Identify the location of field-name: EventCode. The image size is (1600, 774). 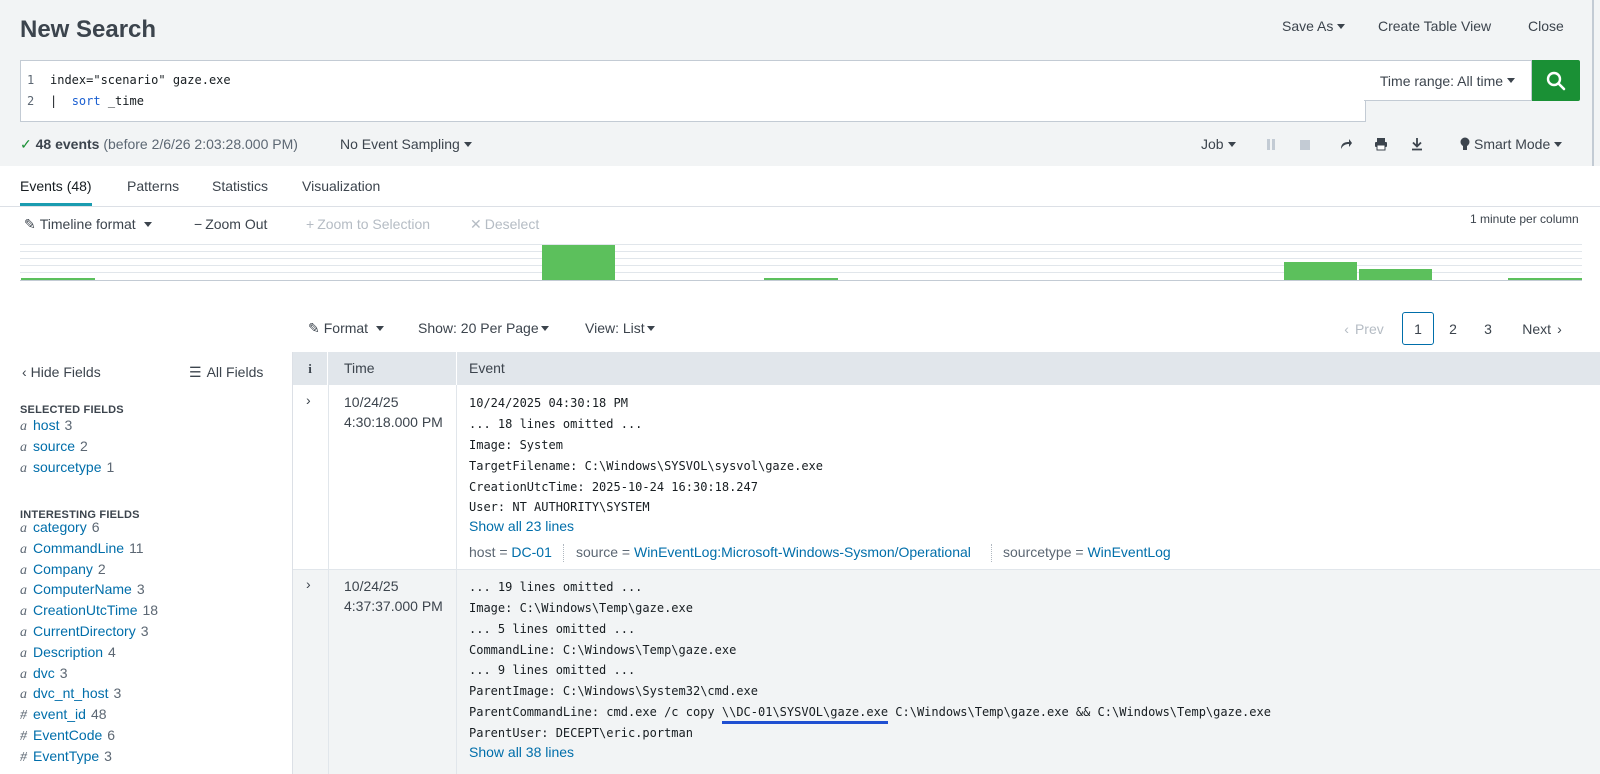
(67, 735).